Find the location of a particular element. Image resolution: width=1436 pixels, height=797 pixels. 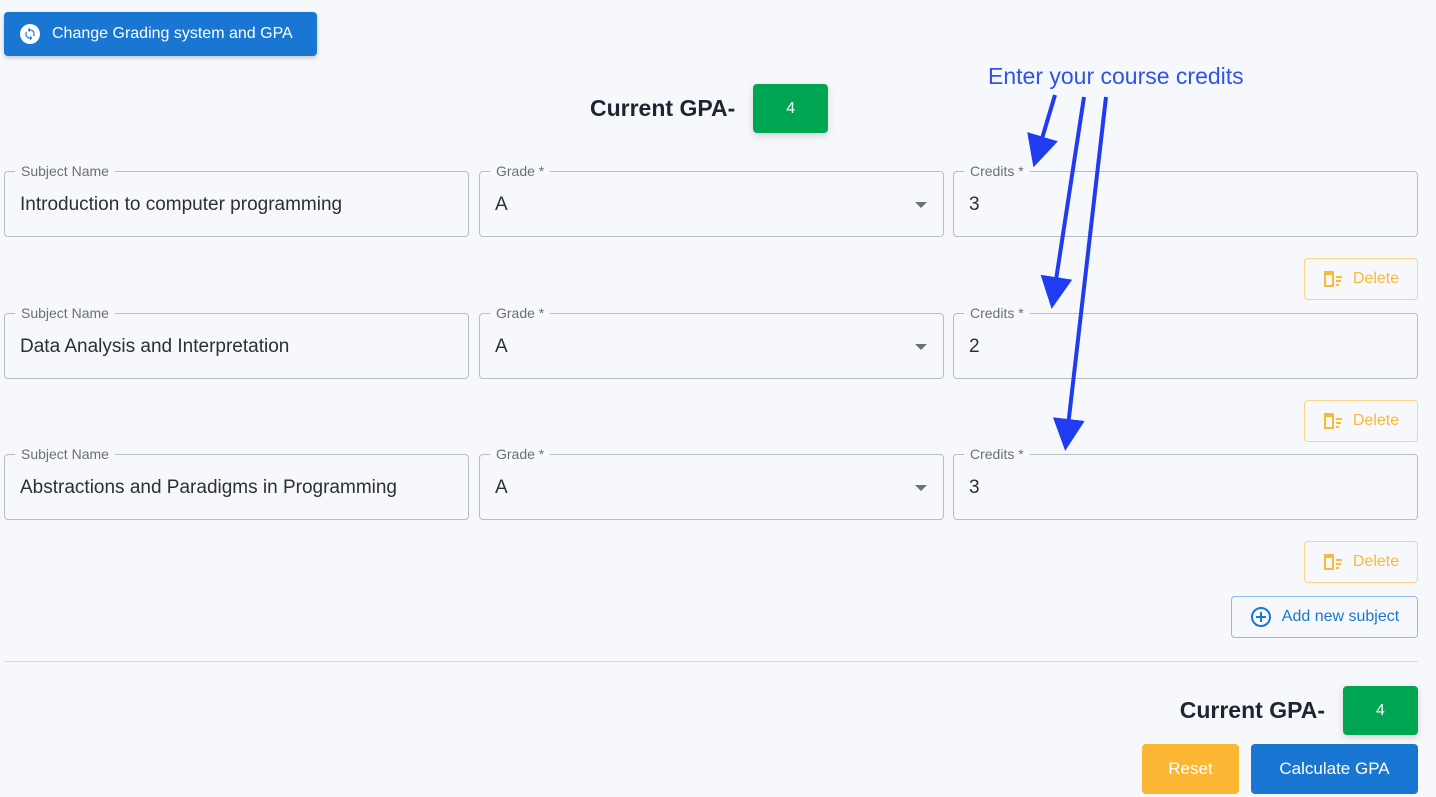

add-new-subject-label: Add new subject is located at coordinates (1340, 616).